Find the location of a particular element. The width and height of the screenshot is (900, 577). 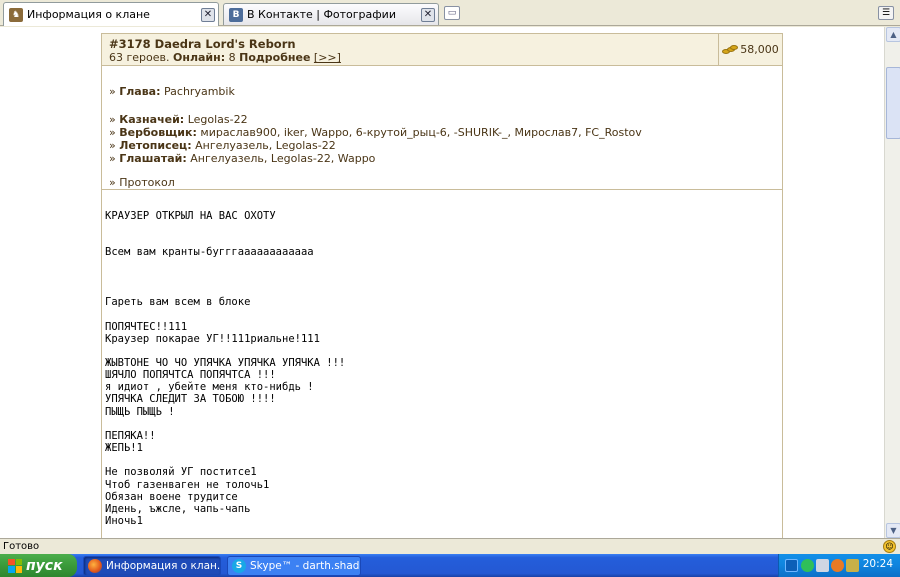

description-line: ЖЫВТОНЕ ЧО ЧО УПЯЧКА УПЯЧКА УПЯЧКА !!! is located at coordinates (225, 363).